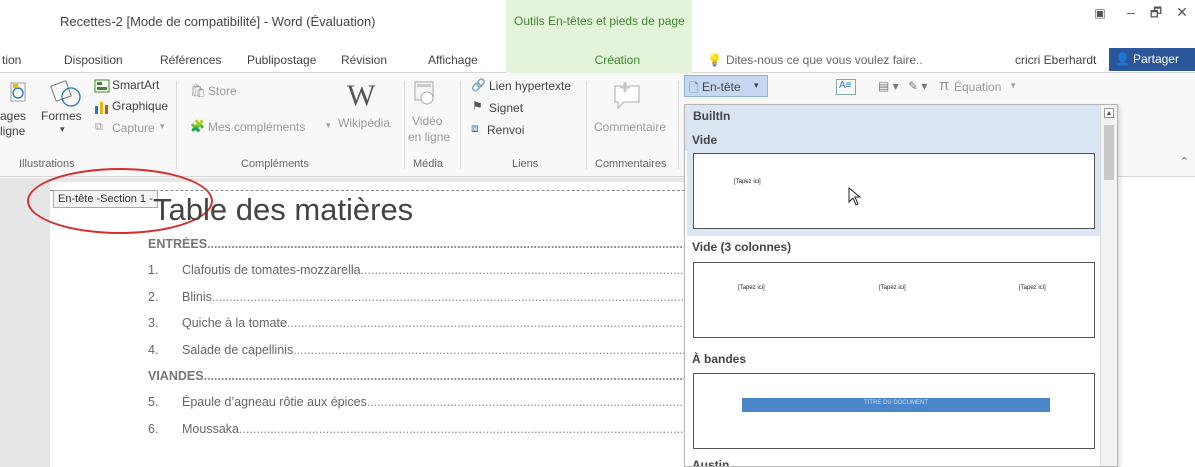  What do you see at coordinates (361, 95) in the screenshot?
I see `wikipedia-icon: W` at bounding box center [361, 95].